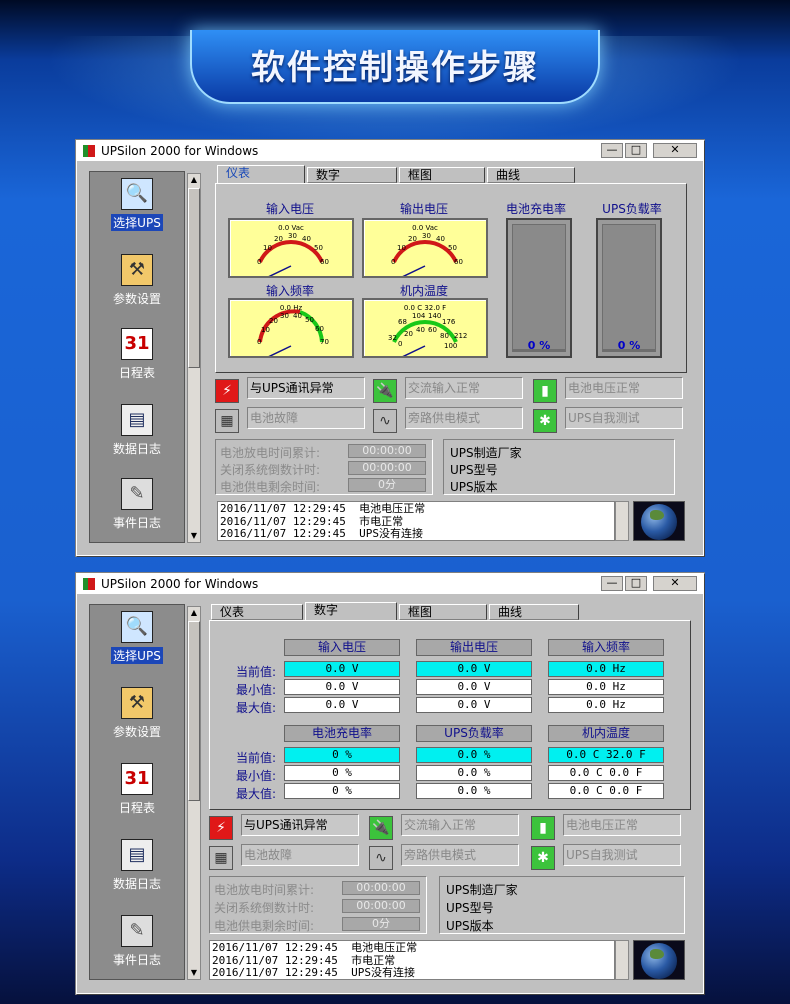 The width and height of the screenshot is (790, 1004). Describe the element at coordinates (137, 420) in the screenshot. I see `document-icon: ▤` at that location.